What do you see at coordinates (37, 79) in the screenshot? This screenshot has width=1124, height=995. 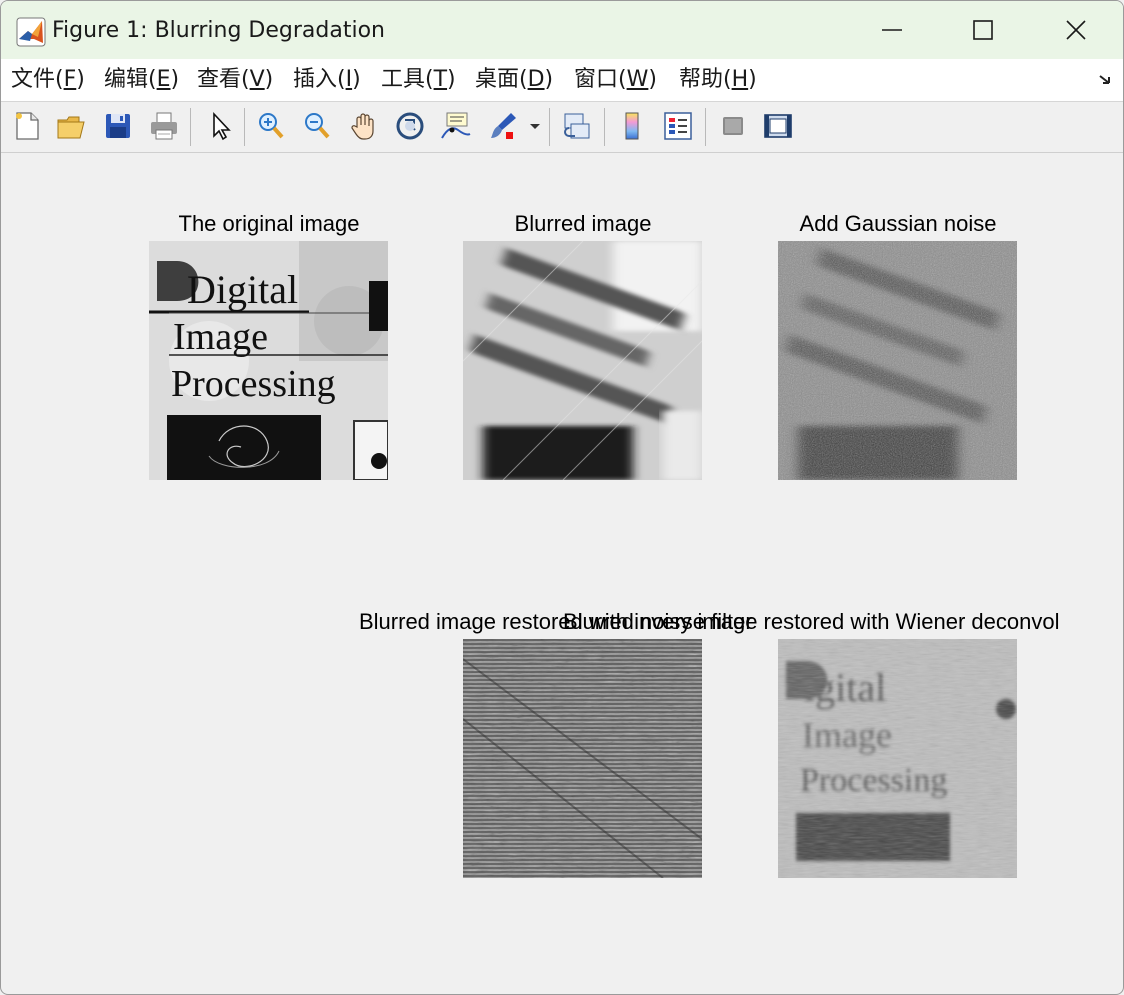 I see `menu-label: 文件(` at bounding box center [37, 79].